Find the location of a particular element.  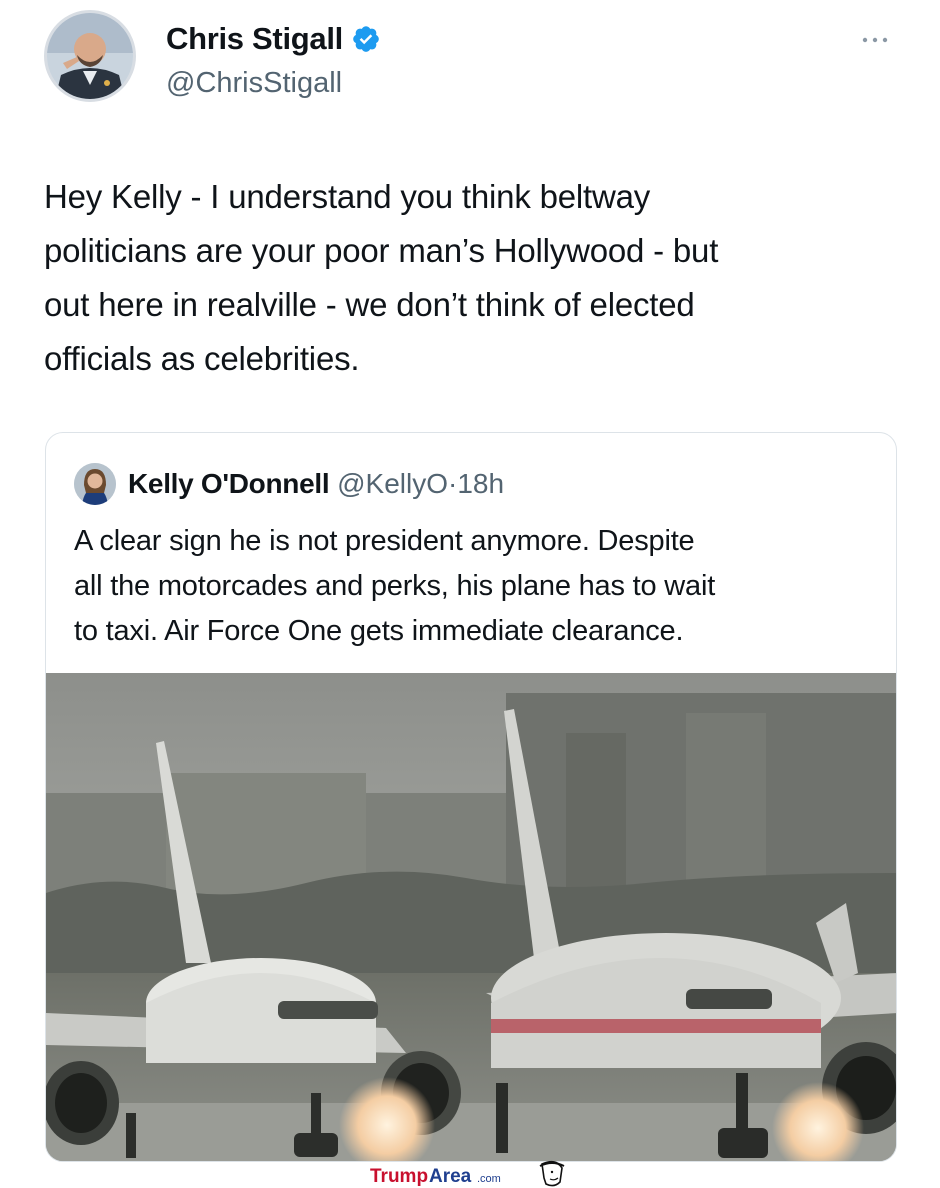

watermark-area-text: Area is located at coordinates (450, 1176).